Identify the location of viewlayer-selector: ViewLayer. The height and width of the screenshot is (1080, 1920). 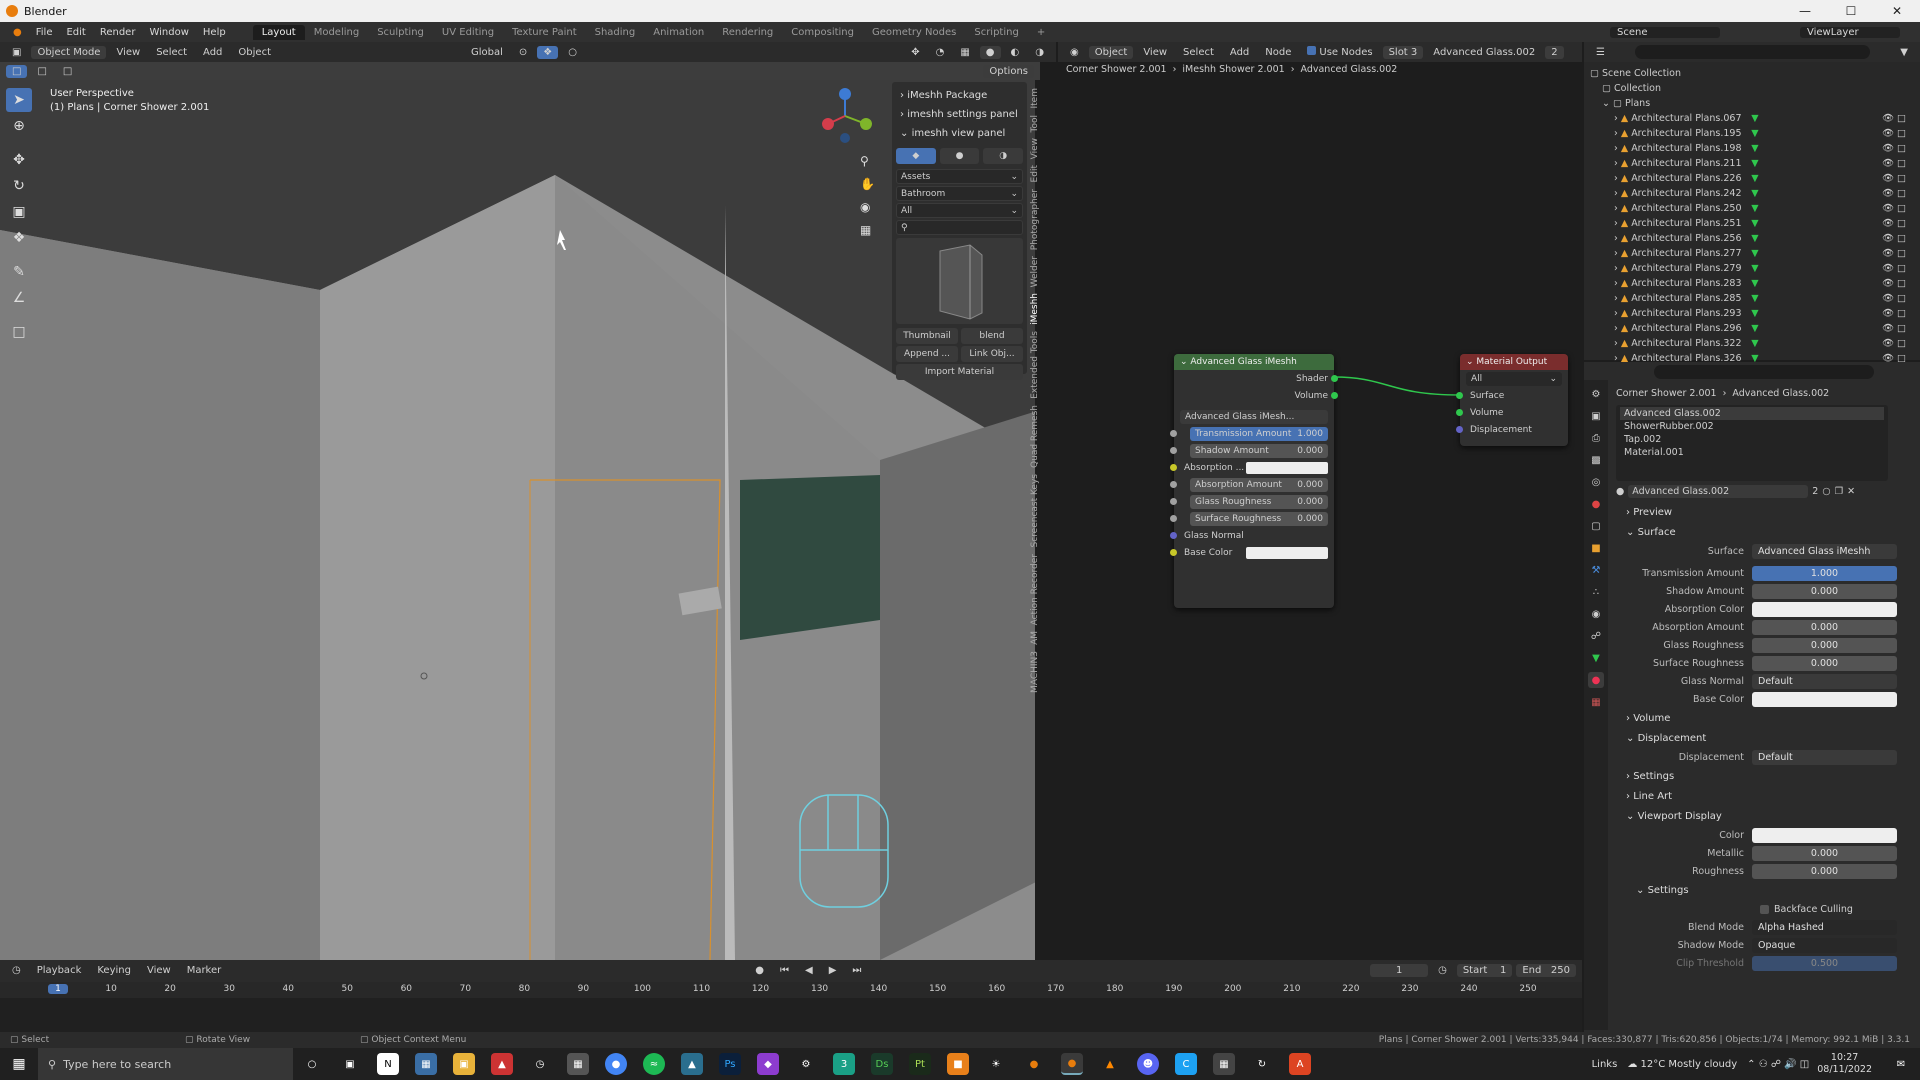
(1850, 32).